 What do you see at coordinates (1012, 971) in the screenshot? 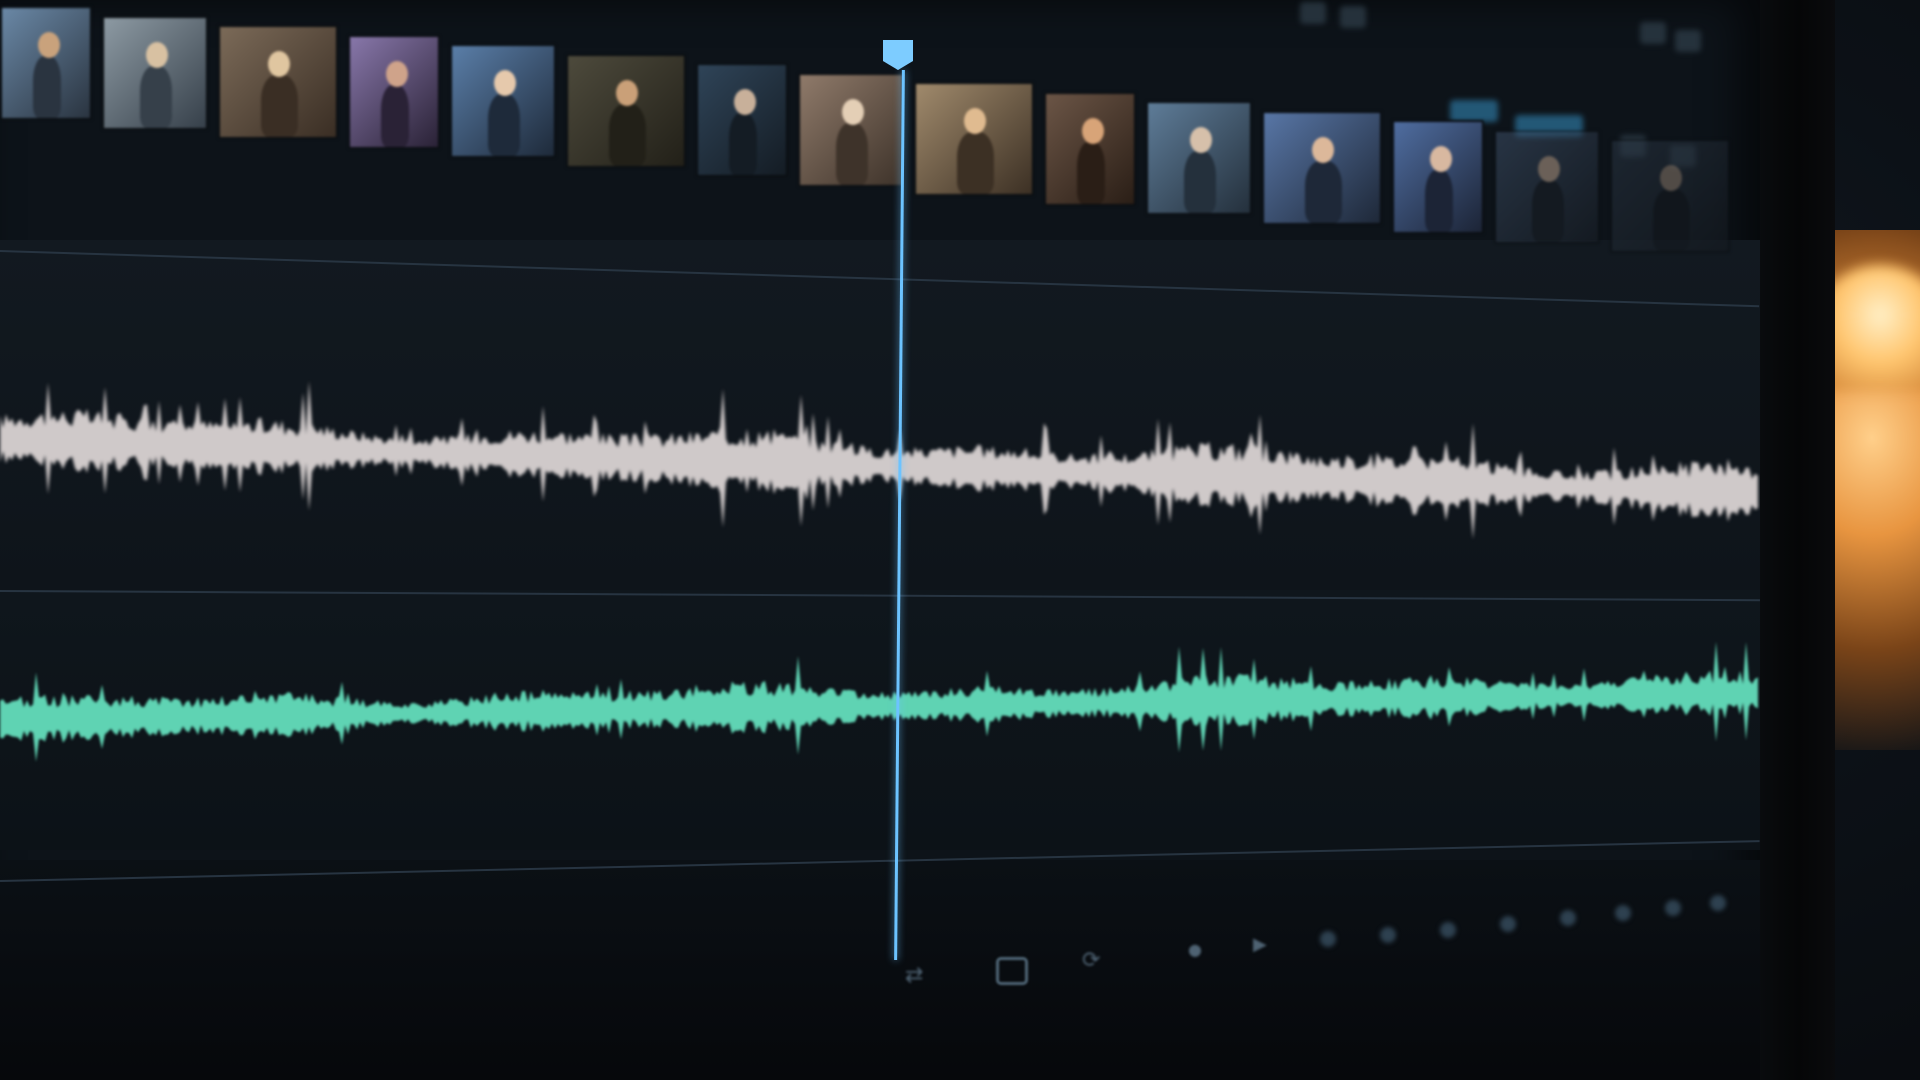
I see `screen-icon` at bounding box center [1012, 971].